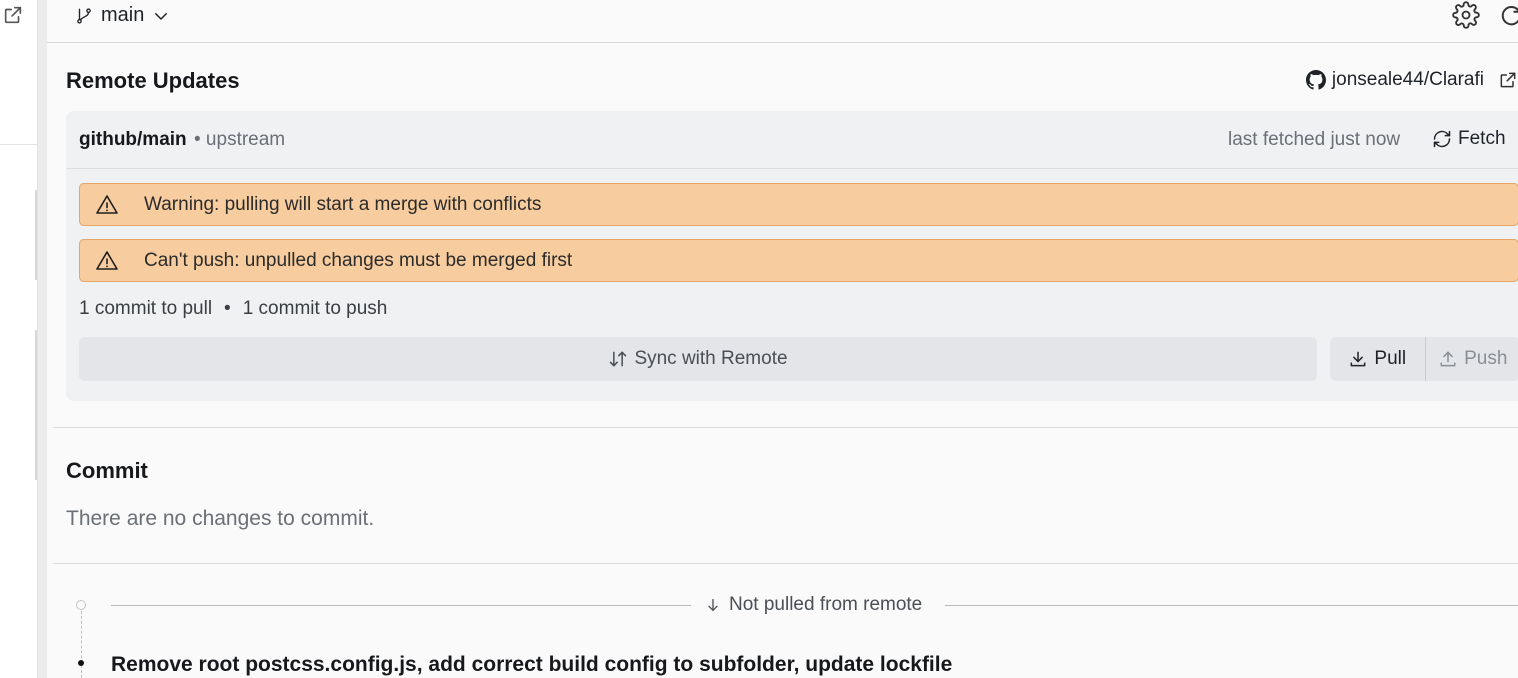 The height and width of the screenshot is (678, 1518). I want to click on branch-name: main, so click(123, 15).